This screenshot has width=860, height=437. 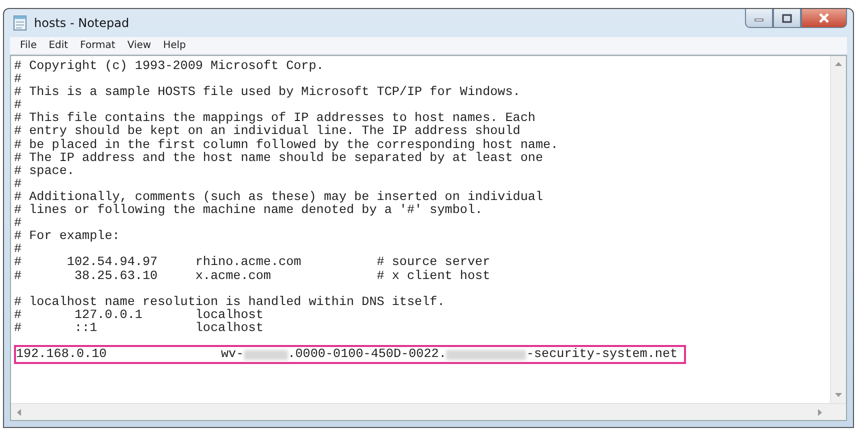 What do you see at coordinates (367, 355) in the screenshot?
I see `host-name-text: .0000-0100-450D-0022.` at bounding box center [367, 355].